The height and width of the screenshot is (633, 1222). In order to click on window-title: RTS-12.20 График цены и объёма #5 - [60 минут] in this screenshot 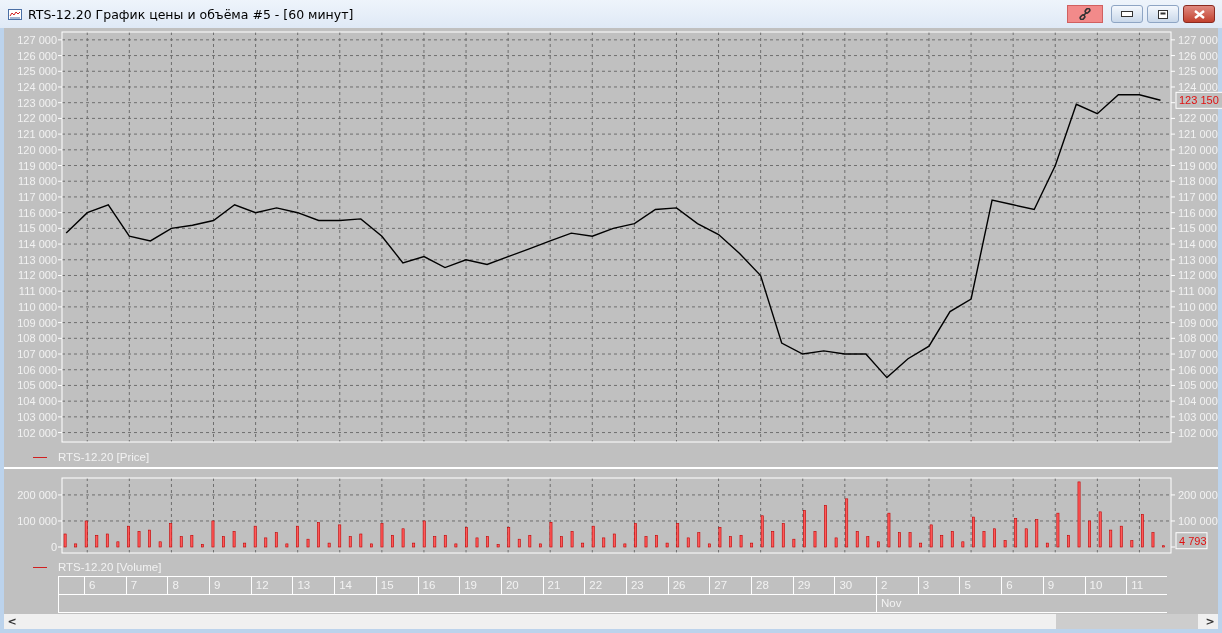, I will do `click(191, 14)`.